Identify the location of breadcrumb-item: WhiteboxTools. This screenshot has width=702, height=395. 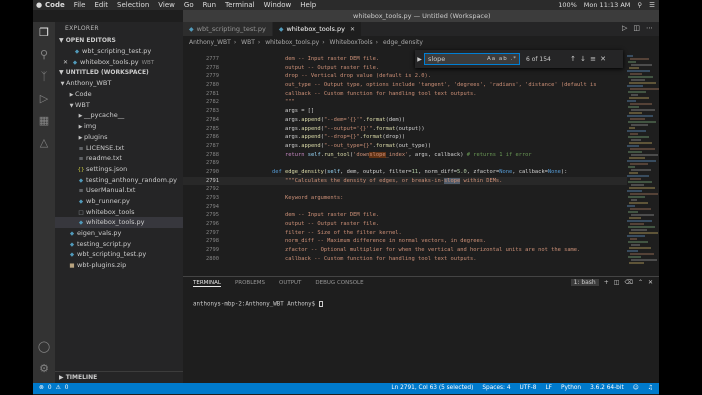
(351, 42).